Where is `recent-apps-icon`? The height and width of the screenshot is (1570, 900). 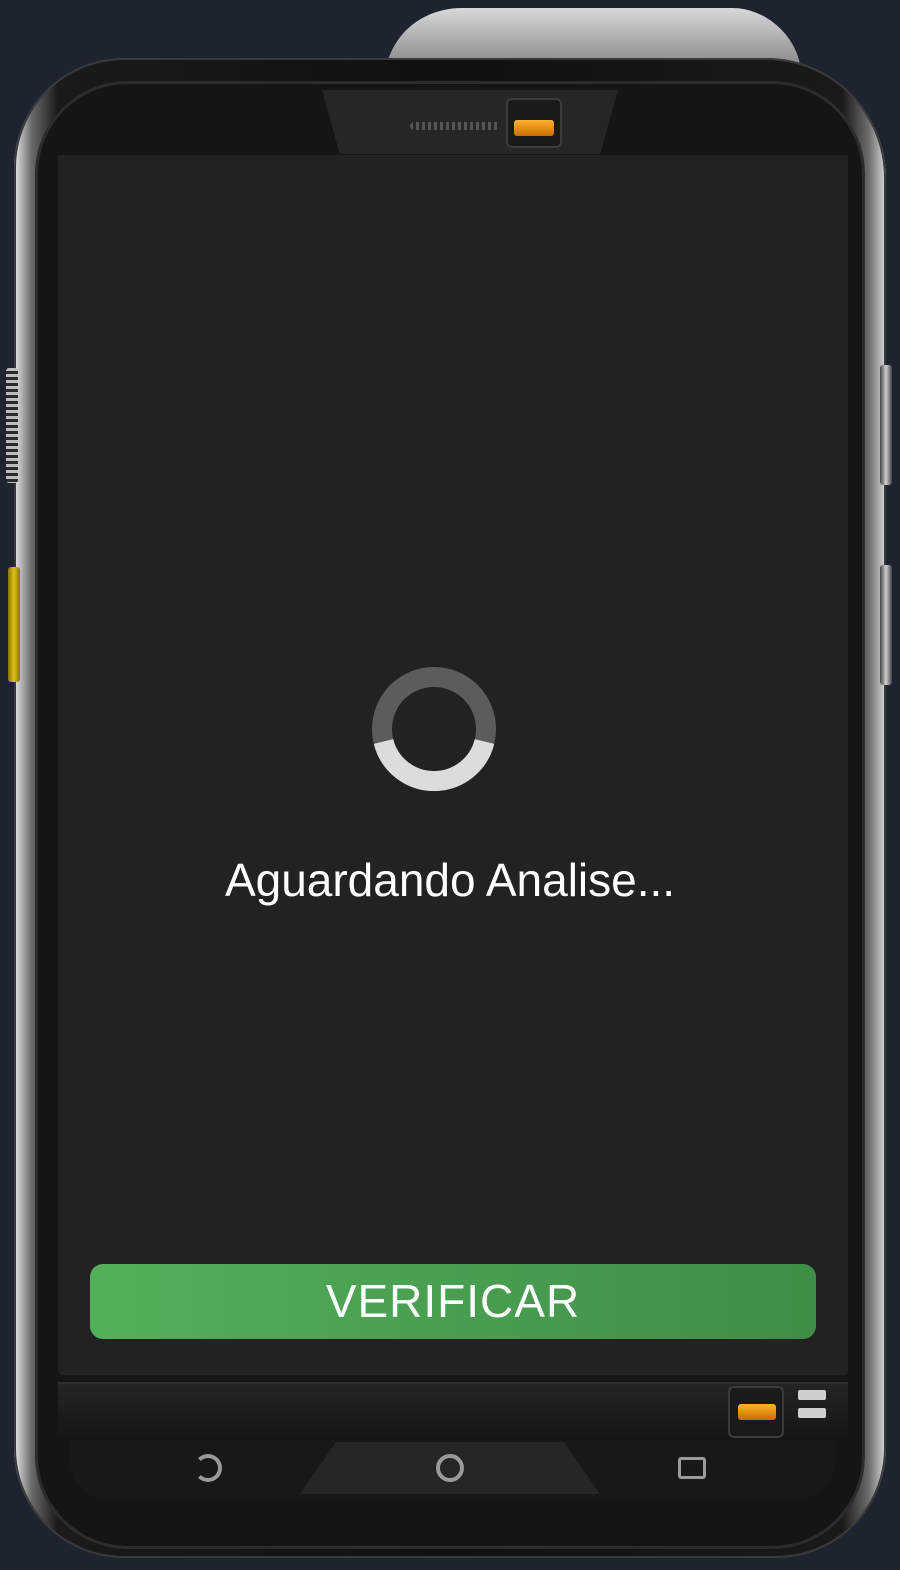 recent-apps-icon is located at coordinates (692, 1468).